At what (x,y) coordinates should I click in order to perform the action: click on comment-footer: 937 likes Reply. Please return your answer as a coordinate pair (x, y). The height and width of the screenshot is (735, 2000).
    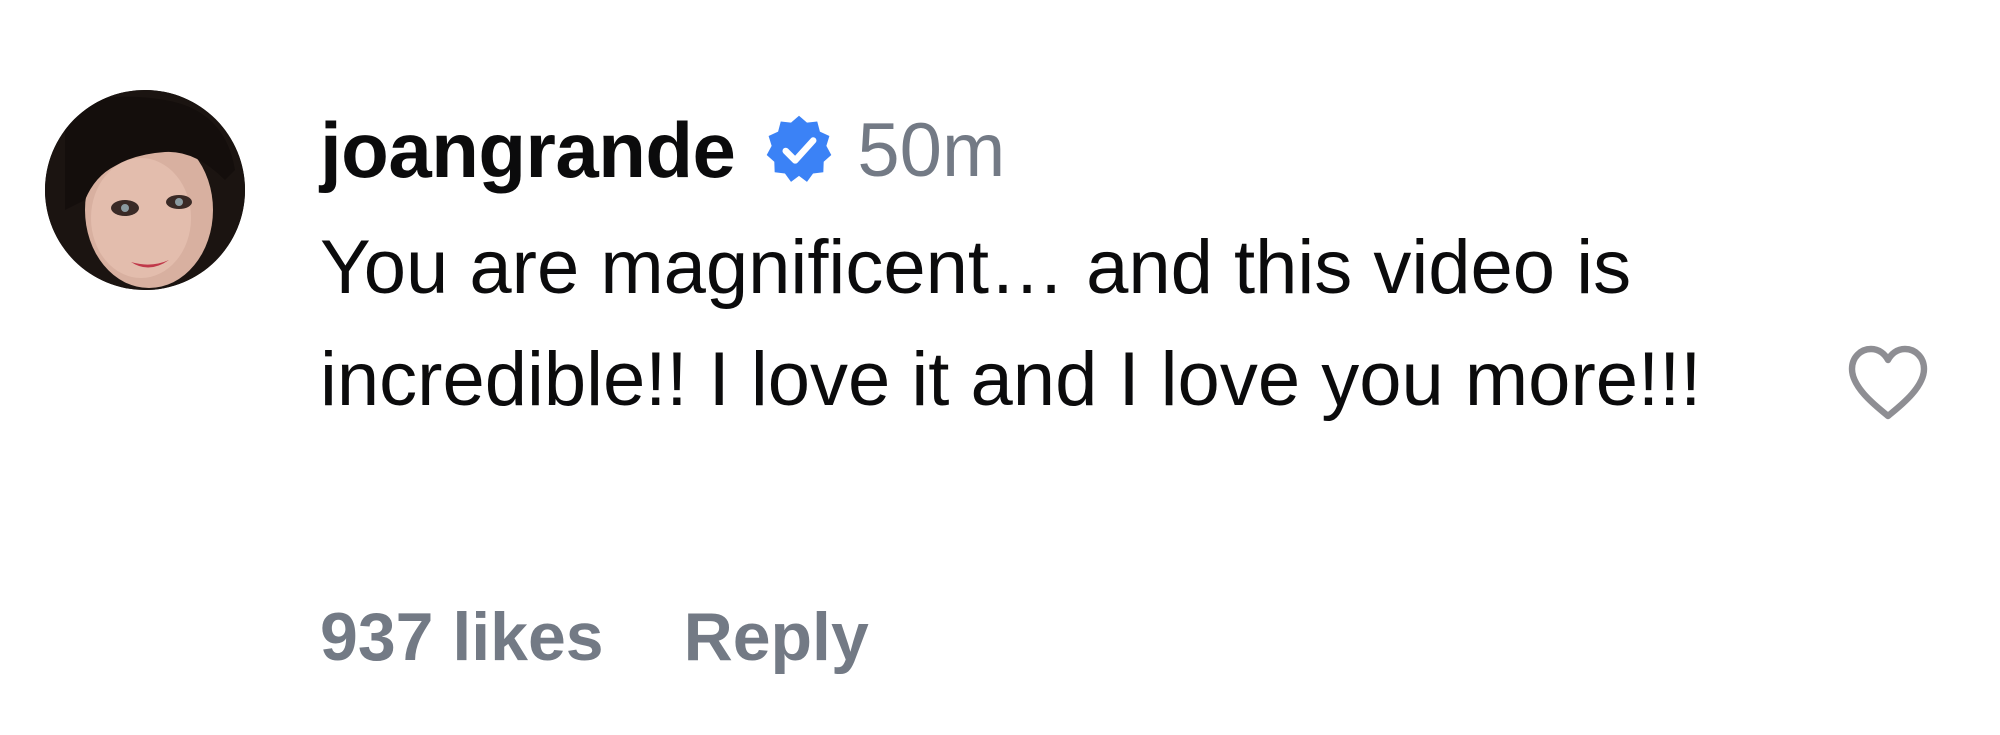
    Looking at the image, I should click on (594, 637).